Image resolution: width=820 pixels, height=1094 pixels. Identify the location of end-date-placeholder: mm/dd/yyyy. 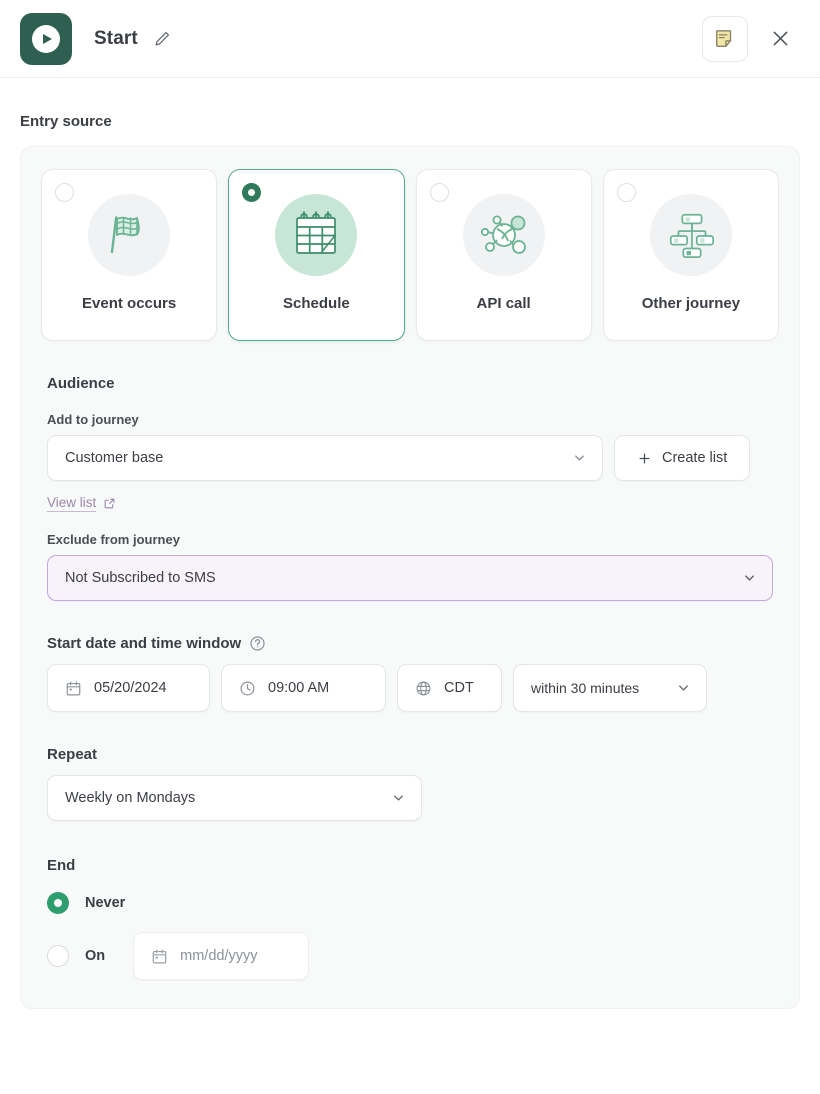
(219, 956).